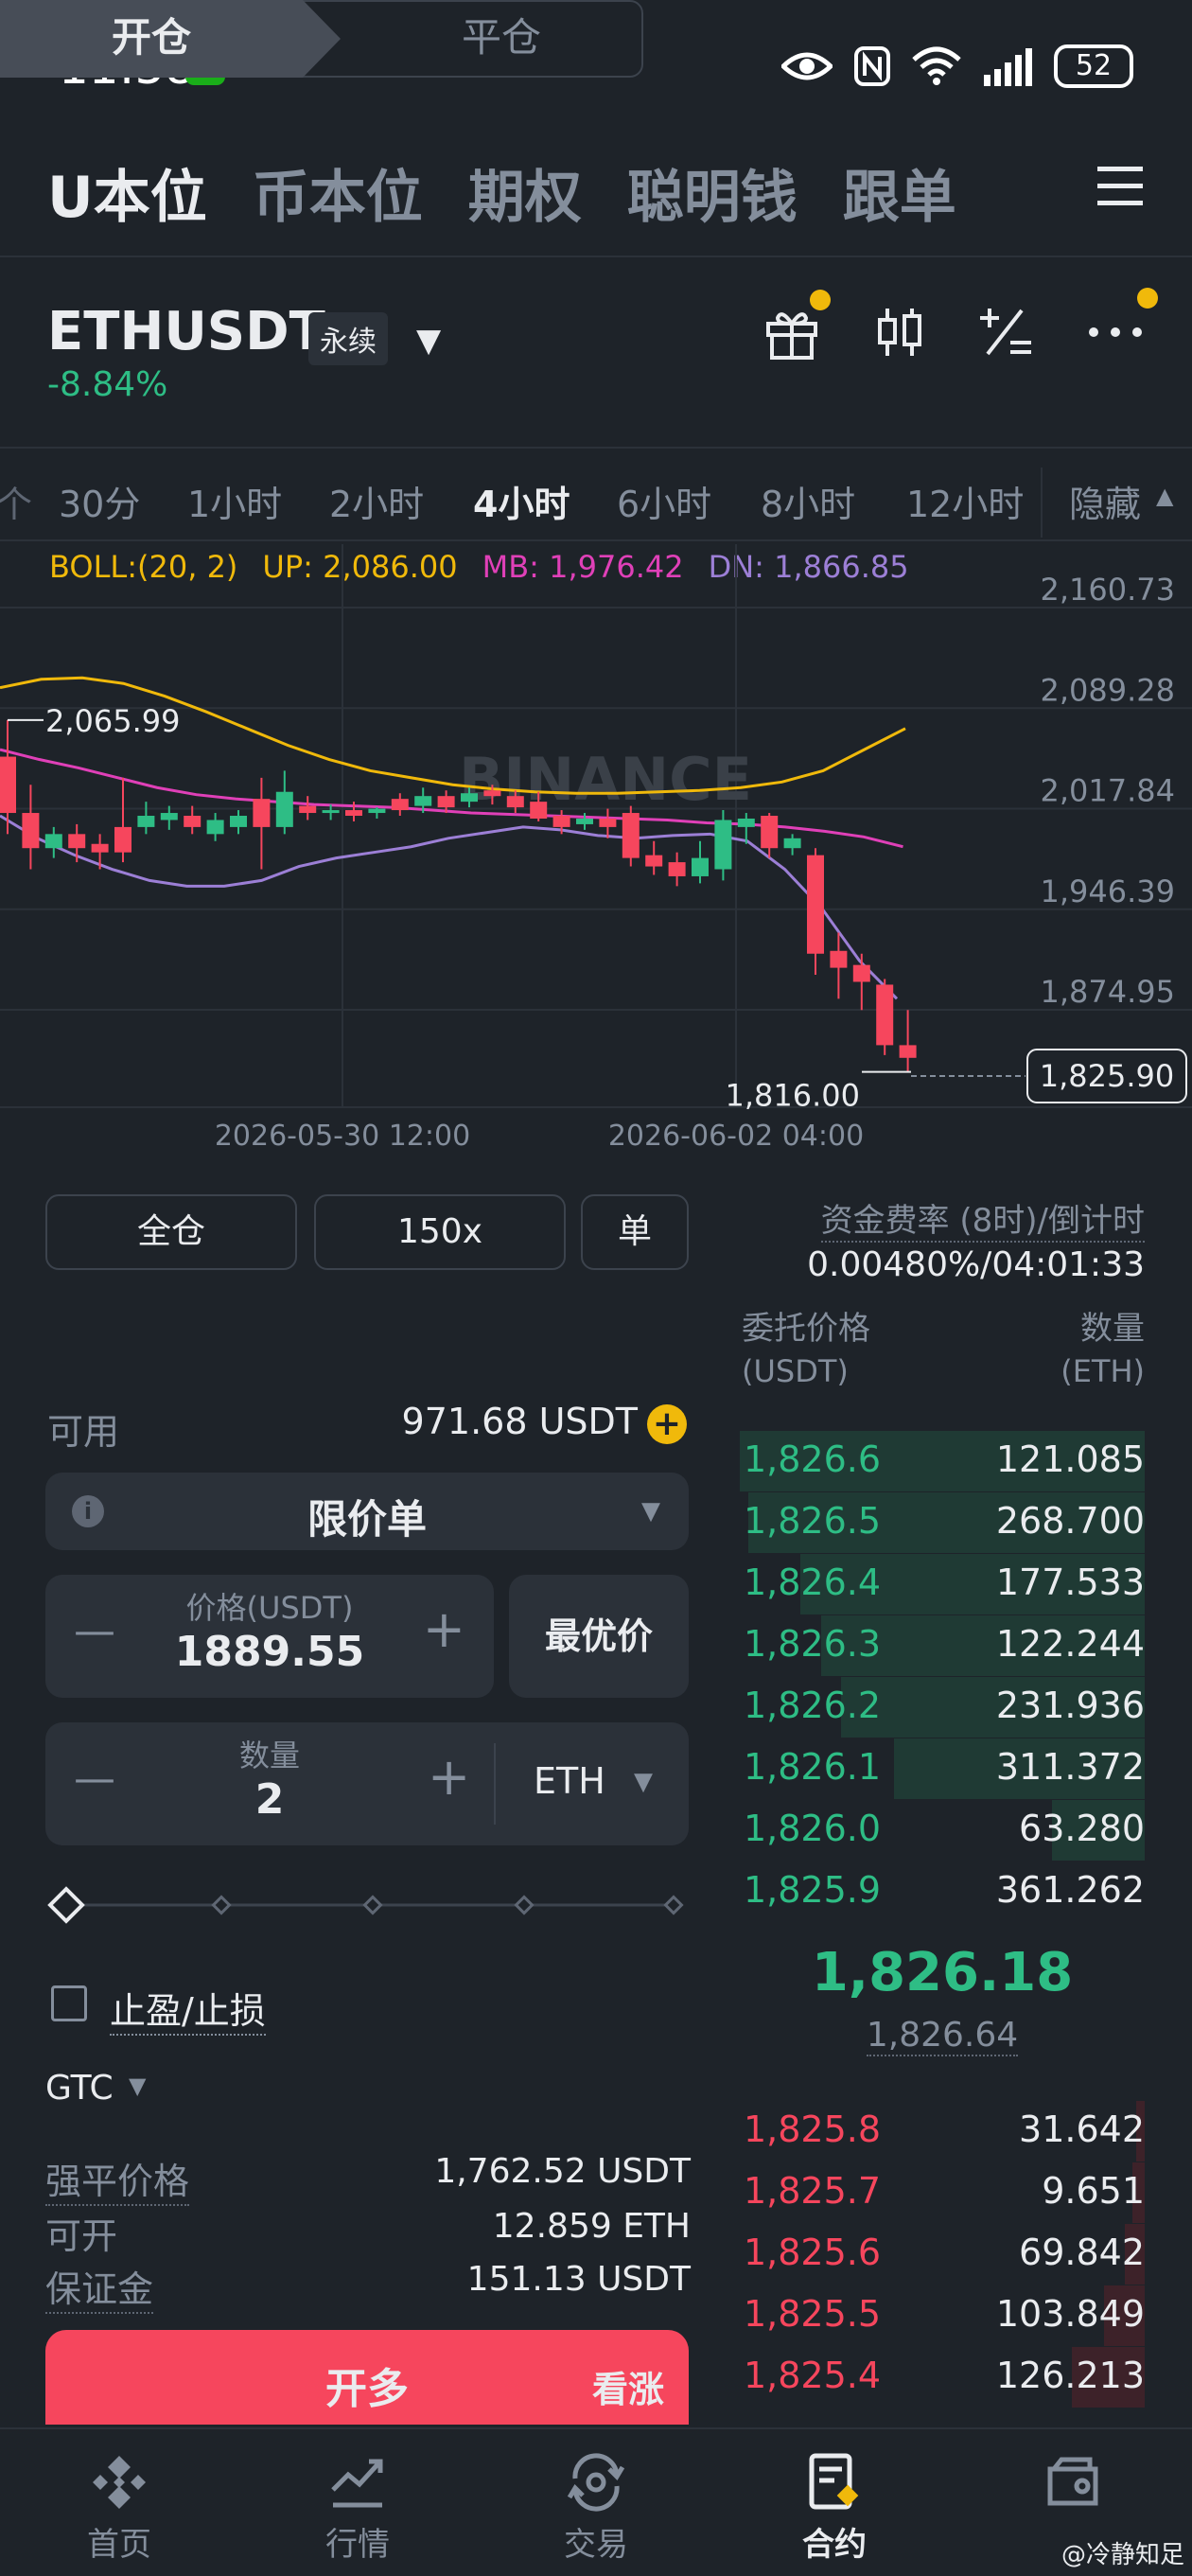 The height and width of the screenshot is (2576, 1192). What do you see at coordinates (569, 1781) in the screenshot?
I see `qty-unit: ETH` at bounding box center [569, 1781].